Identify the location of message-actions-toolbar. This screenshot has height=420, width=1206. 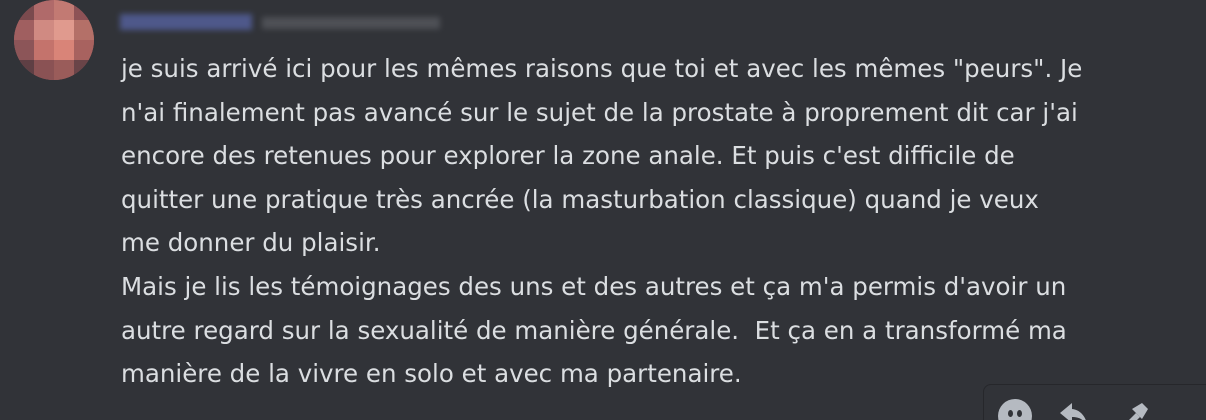
(1094, 402).